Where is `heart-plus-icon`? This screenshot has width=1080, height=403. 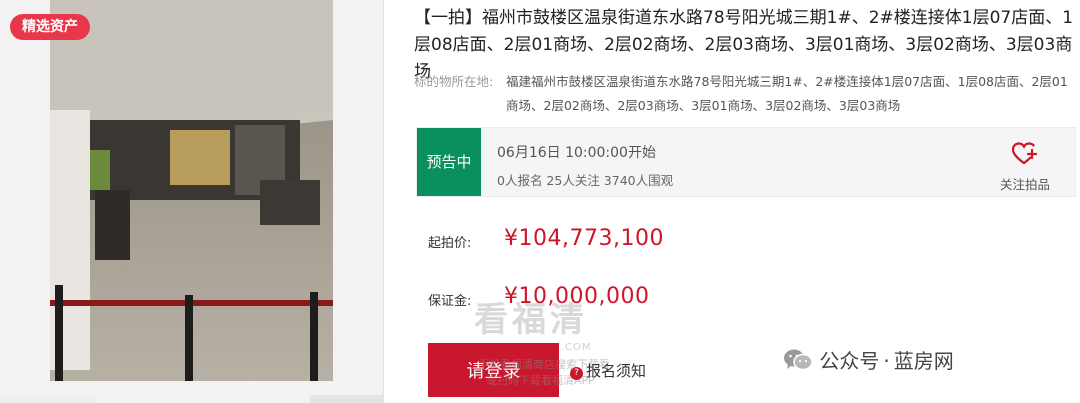
heart-plus-icon is located at coordinates (1024, 156).